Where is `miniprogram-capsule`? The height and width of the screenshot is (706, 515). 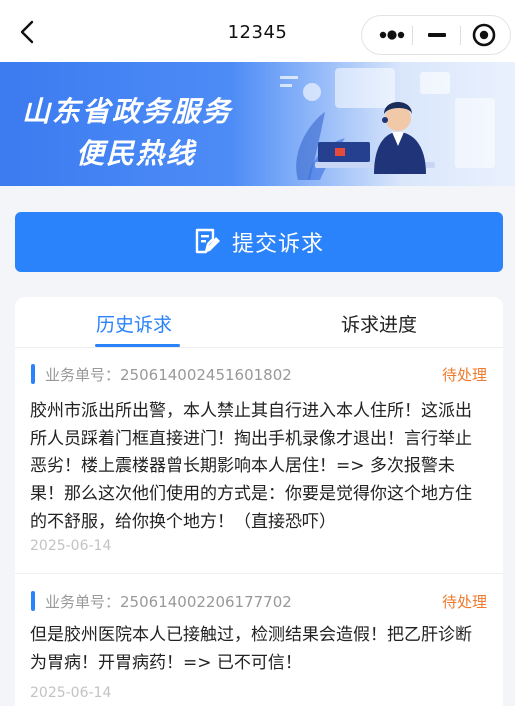
miniprogram-capsule is located at coordinates (436, 35).